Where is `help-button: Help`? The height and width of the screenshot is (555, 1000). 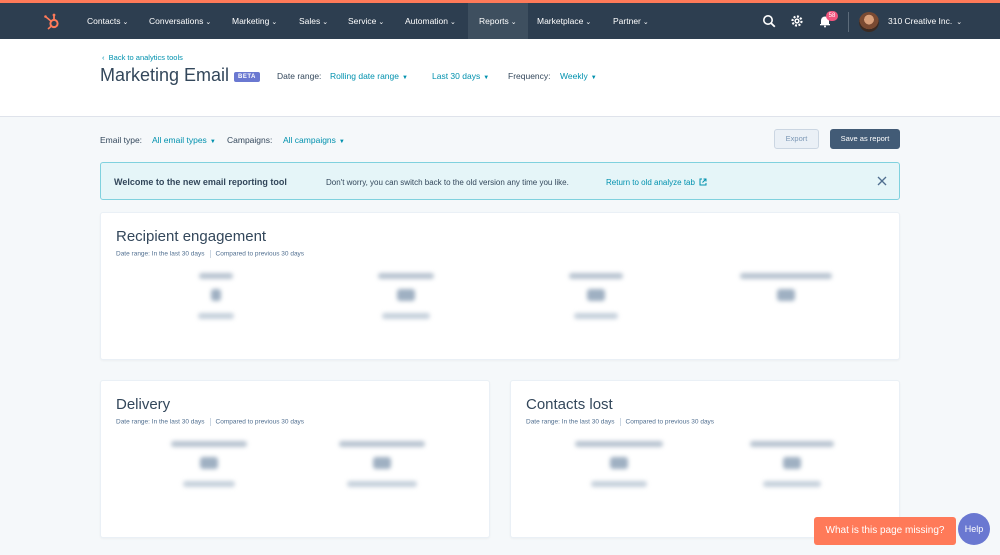 help-button: Help is located at coordinates (974, 529).